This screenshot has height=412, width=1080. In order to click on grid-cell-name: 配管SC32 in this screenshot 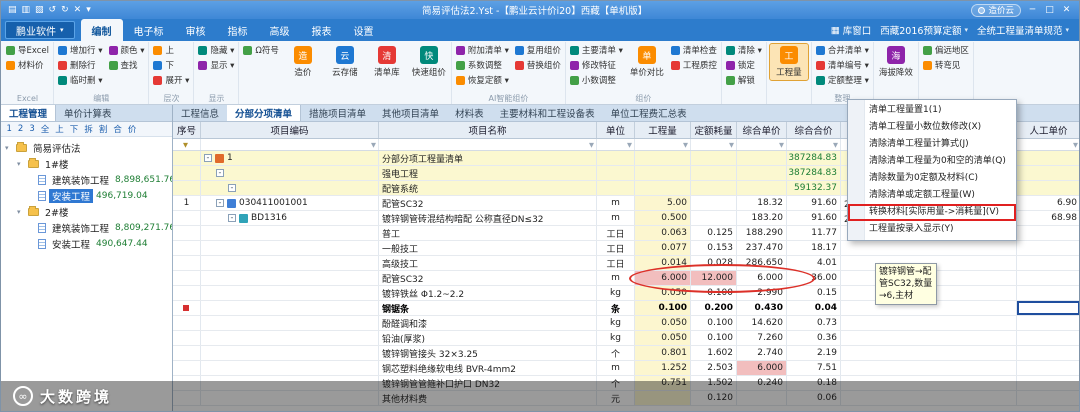, I will do `click(488, 203)`.